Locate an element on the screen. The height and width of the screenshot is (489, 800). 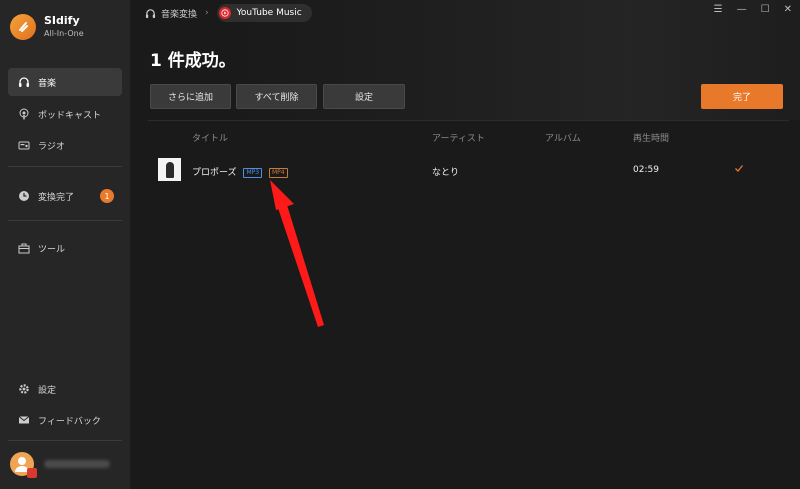
window-controls: ☰ — ☐ ✕ is located at coordinates (753, 9).